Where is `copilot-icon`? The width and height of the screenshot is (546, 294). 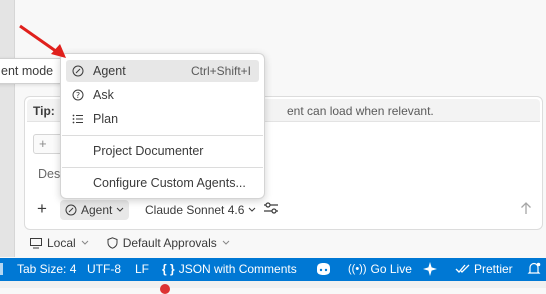 copilot-icon is located at coordinates (323, 269).